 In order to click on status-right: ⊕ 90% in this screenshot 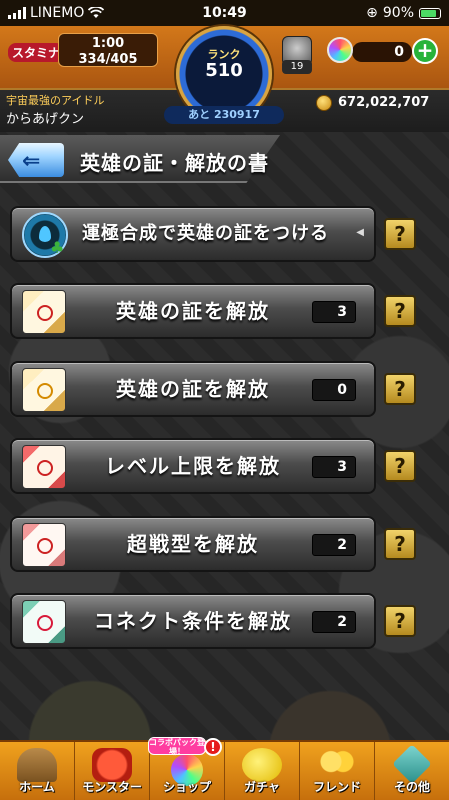, I will do `click(403, 13)`.